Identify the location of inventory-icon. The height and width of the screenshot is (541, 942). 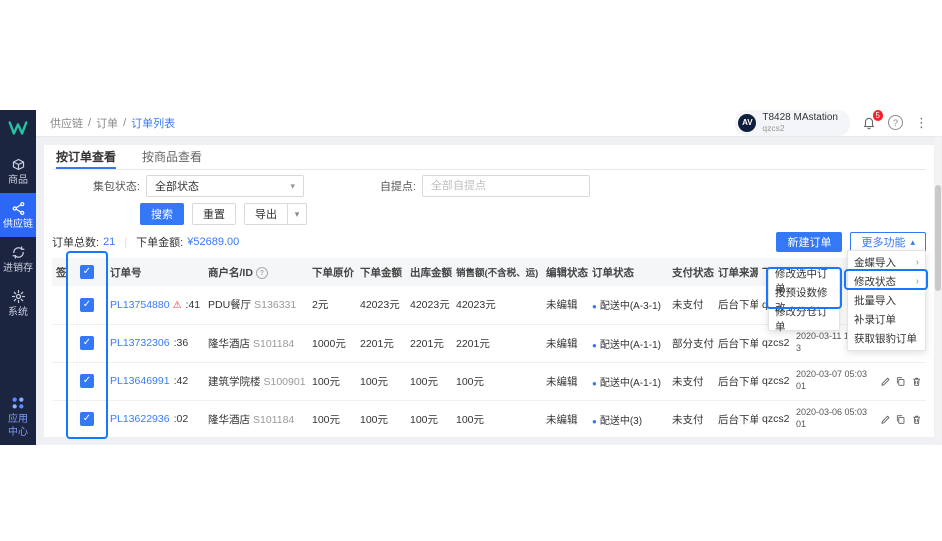
(18, 252).